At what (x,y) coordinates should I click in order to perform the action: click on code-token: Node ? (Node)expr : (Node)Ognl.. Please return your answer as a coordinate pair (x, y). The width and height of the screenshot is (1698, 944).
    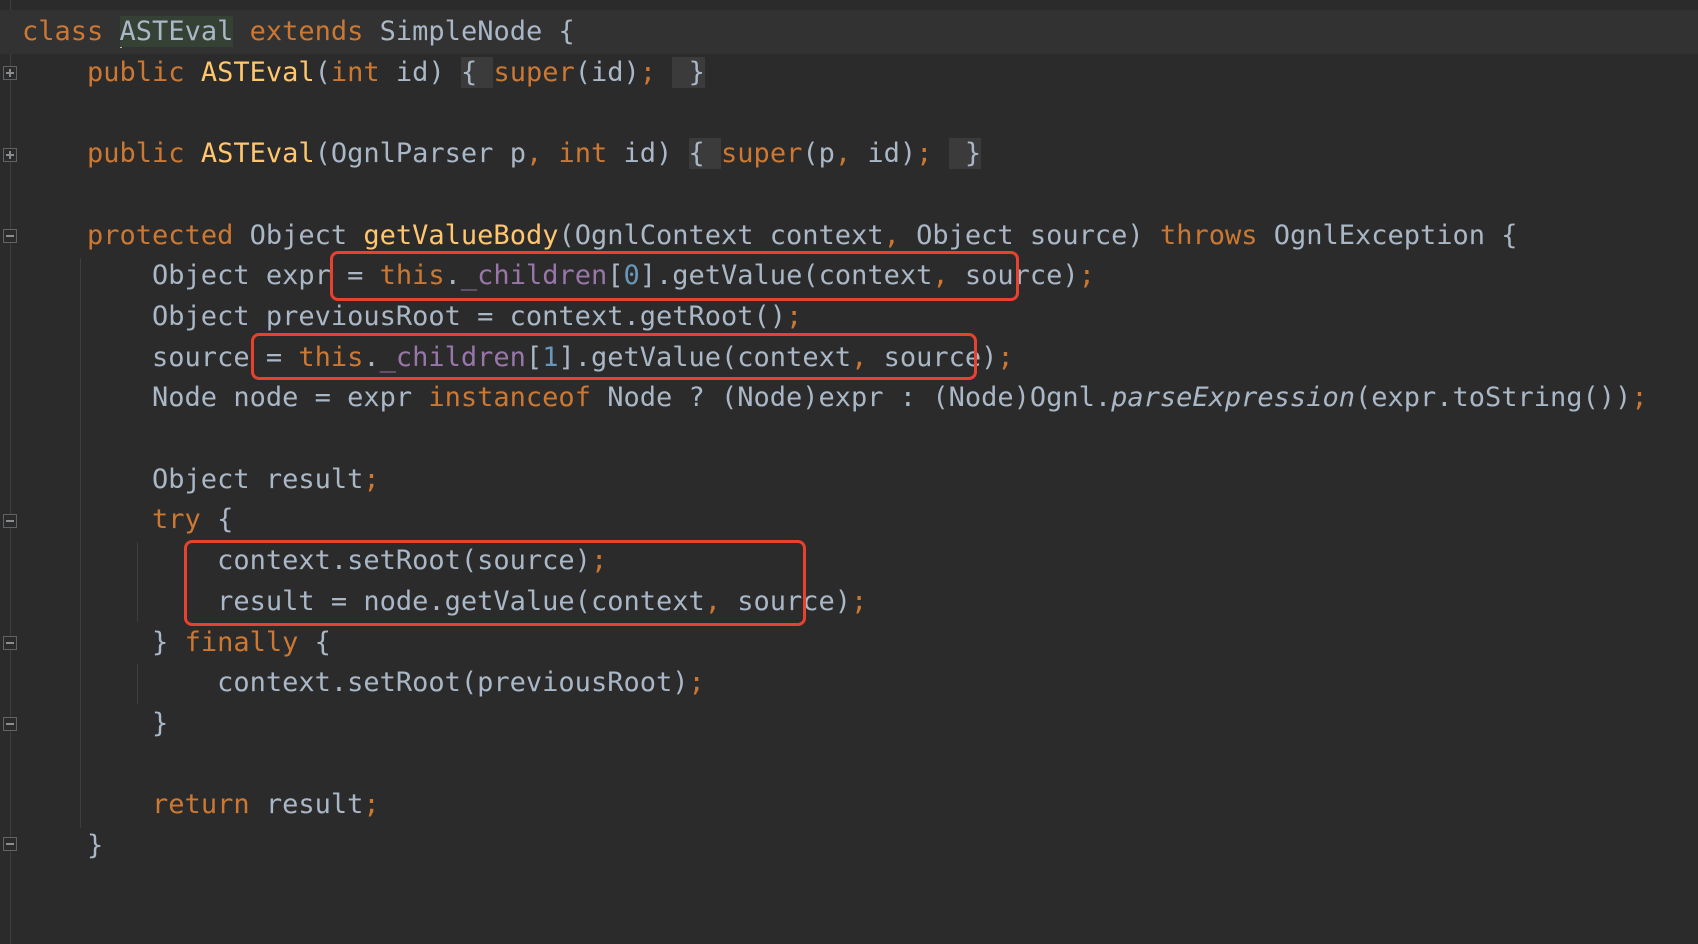
    Looking at the image, I should click on (851, 398).